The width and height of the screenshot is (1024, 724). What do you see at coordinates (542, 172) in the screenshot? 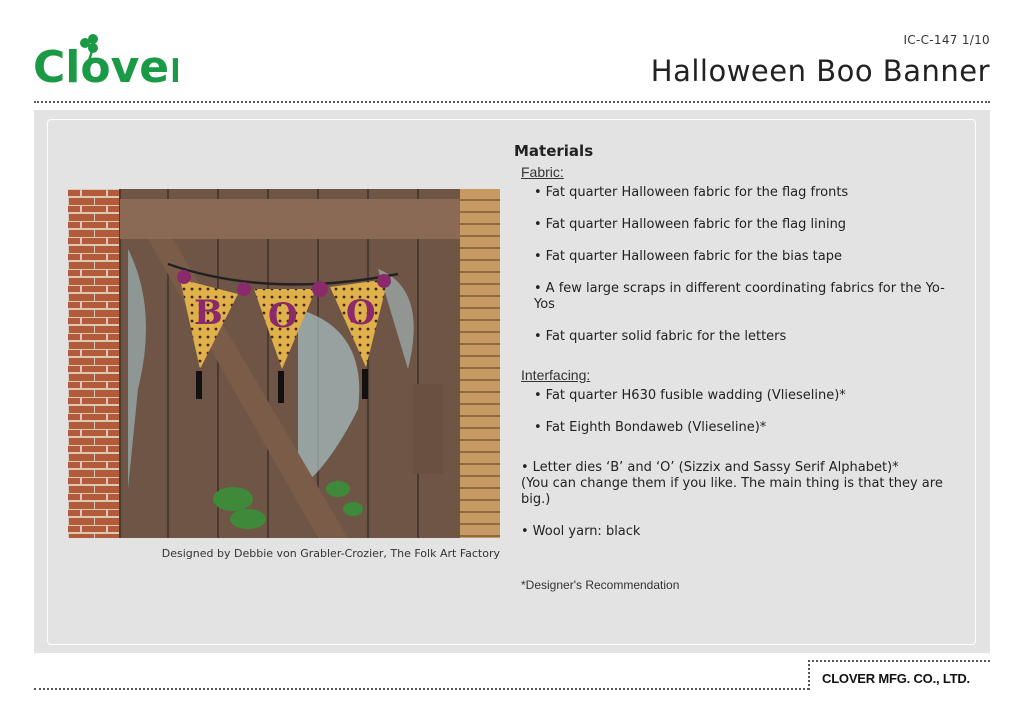
I see `fabric-label: Fabric:` at bounding box center [542, 172].